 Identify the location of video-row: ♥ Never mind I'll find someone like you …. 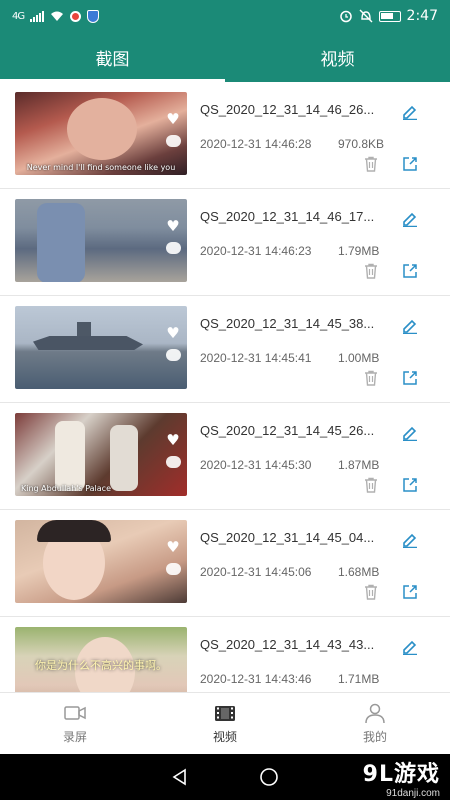
(225, 135).